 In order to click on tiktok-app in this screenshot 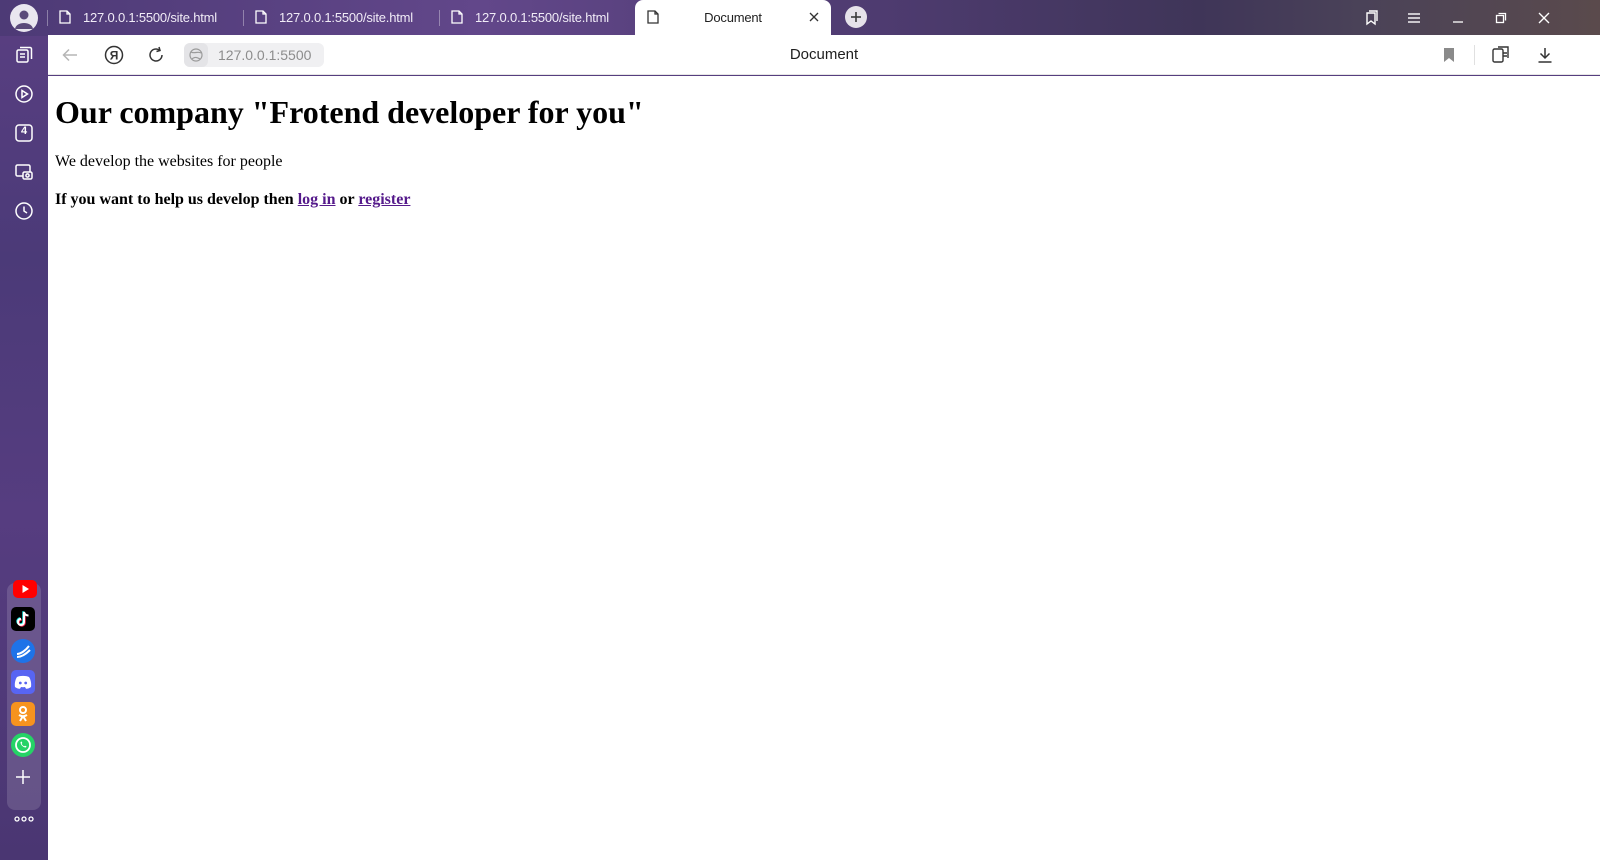, I will do `click(23, 619)`.